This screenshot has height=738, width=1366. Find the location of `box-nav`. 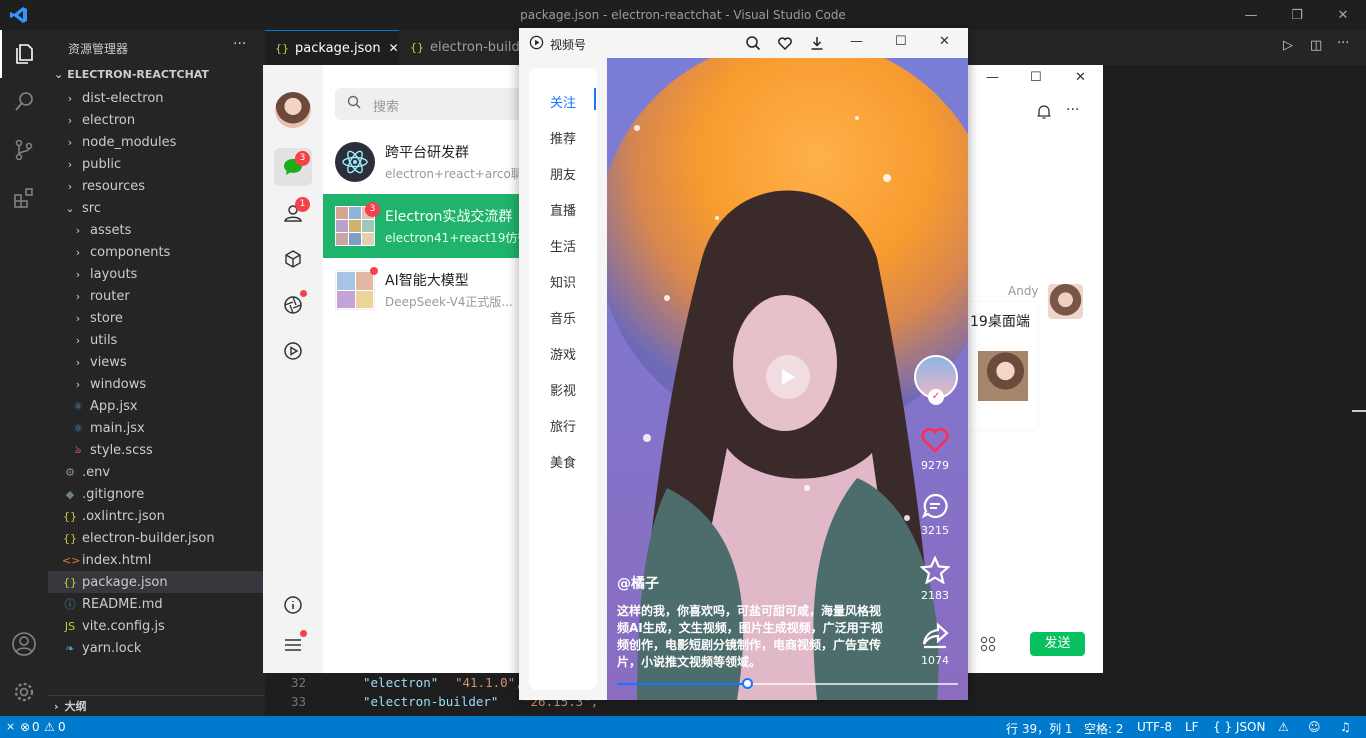

box-nav is located at coordinates (293, 259).